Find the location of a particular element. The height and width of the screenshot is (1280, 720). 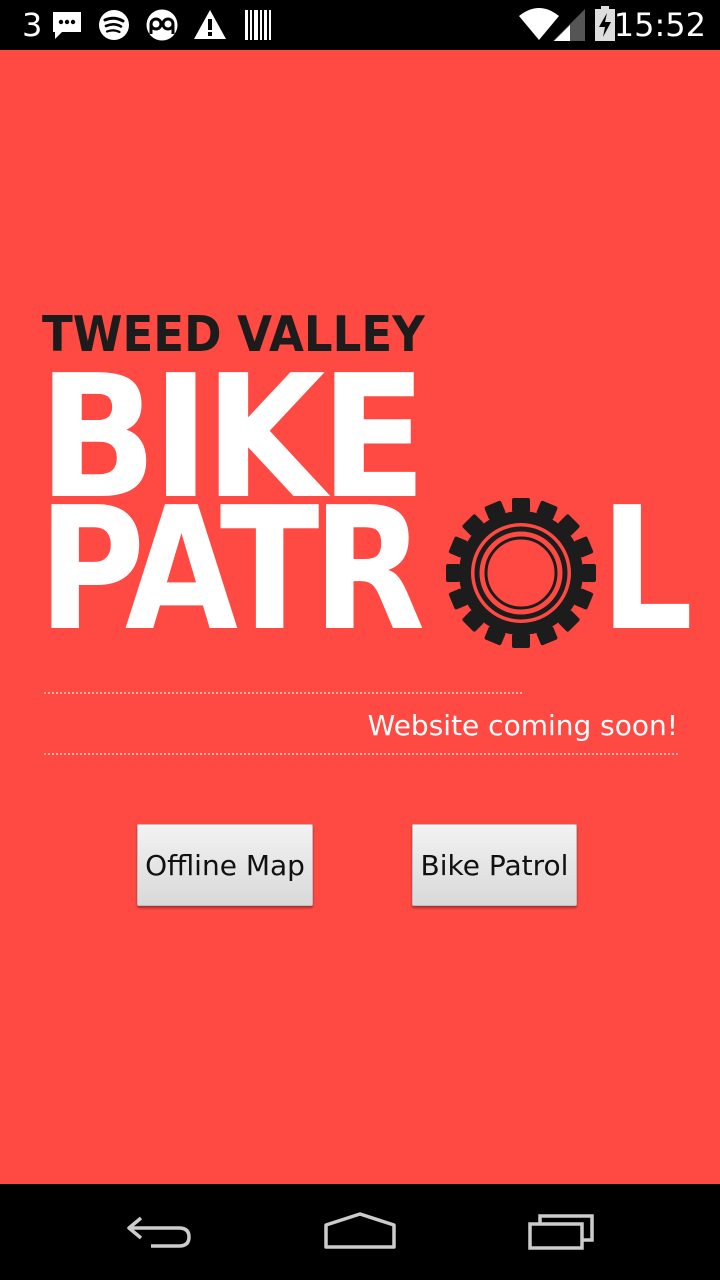

recent-apps-icon is located at coordinates (561, 1232).